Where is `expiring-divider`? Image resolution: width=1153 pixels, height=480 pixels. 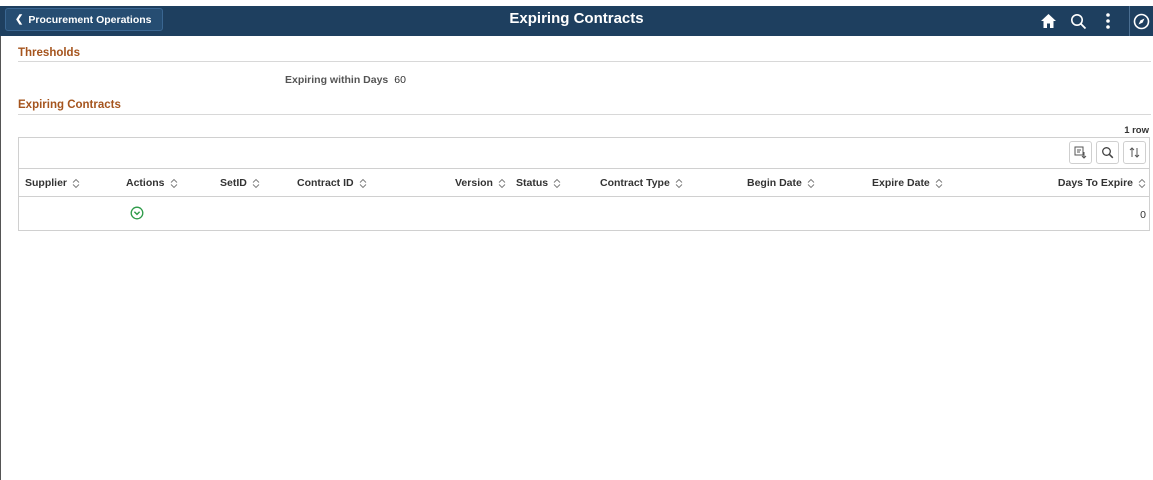 expiring-divider is located at coordinates (584, 114).